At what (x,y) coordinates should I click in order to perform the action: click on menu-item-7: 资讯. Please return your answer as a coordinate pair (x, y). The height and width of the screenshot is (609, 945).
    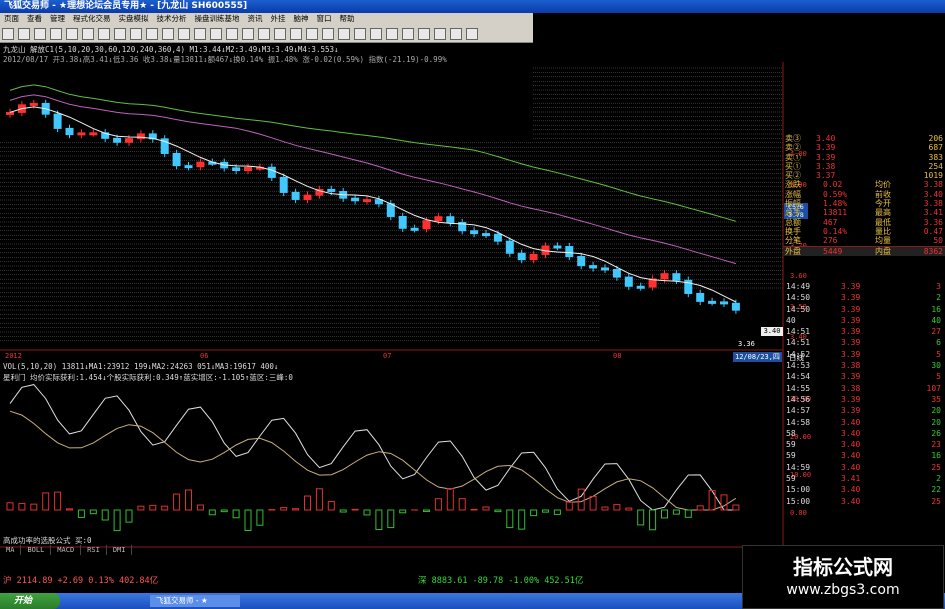
    Looking at the image, I should click on (255, 19).